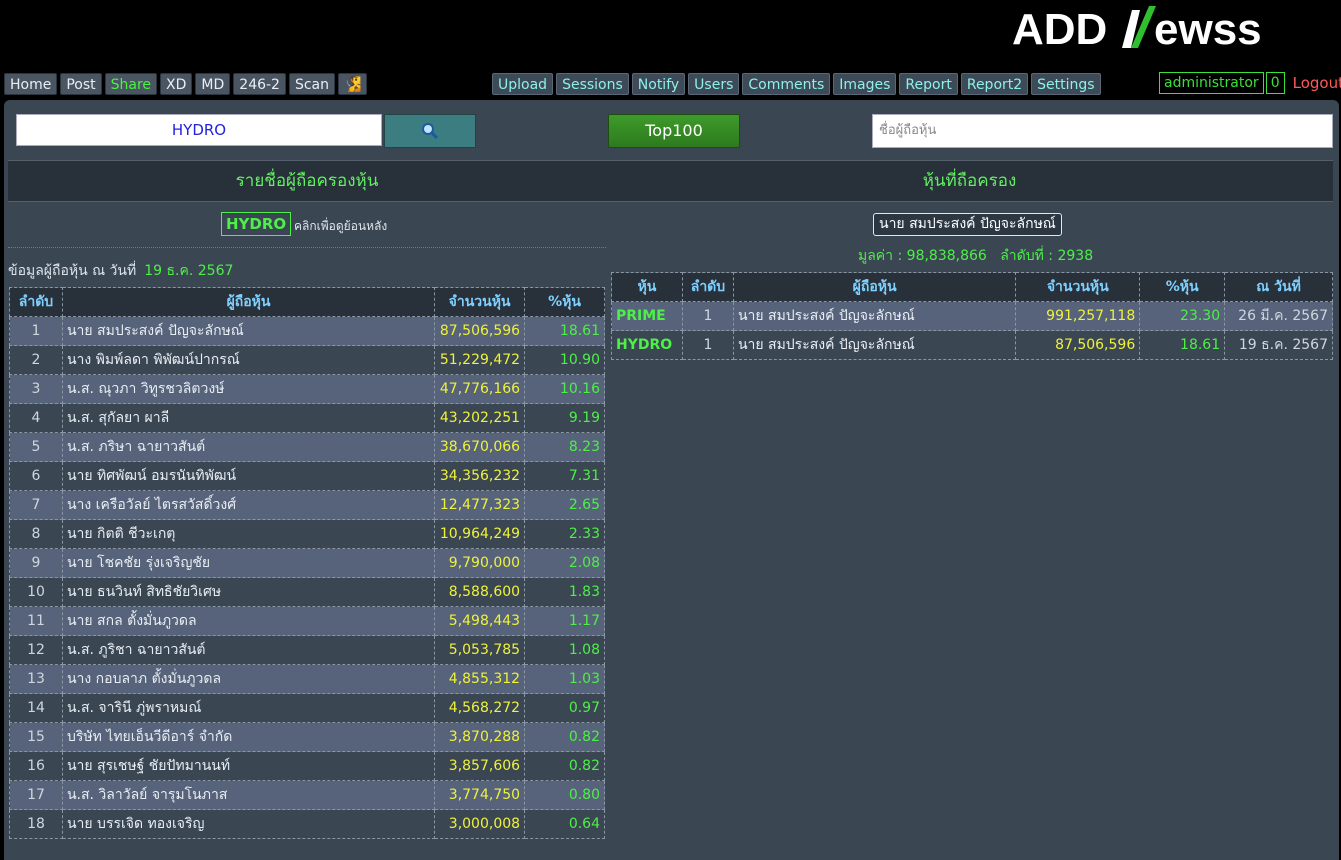 This screenshot has height=860, width=1341. What do you see at coordinates (430, 131) in the screenshot?
I see `search-button` at bounding box center [430, 131].